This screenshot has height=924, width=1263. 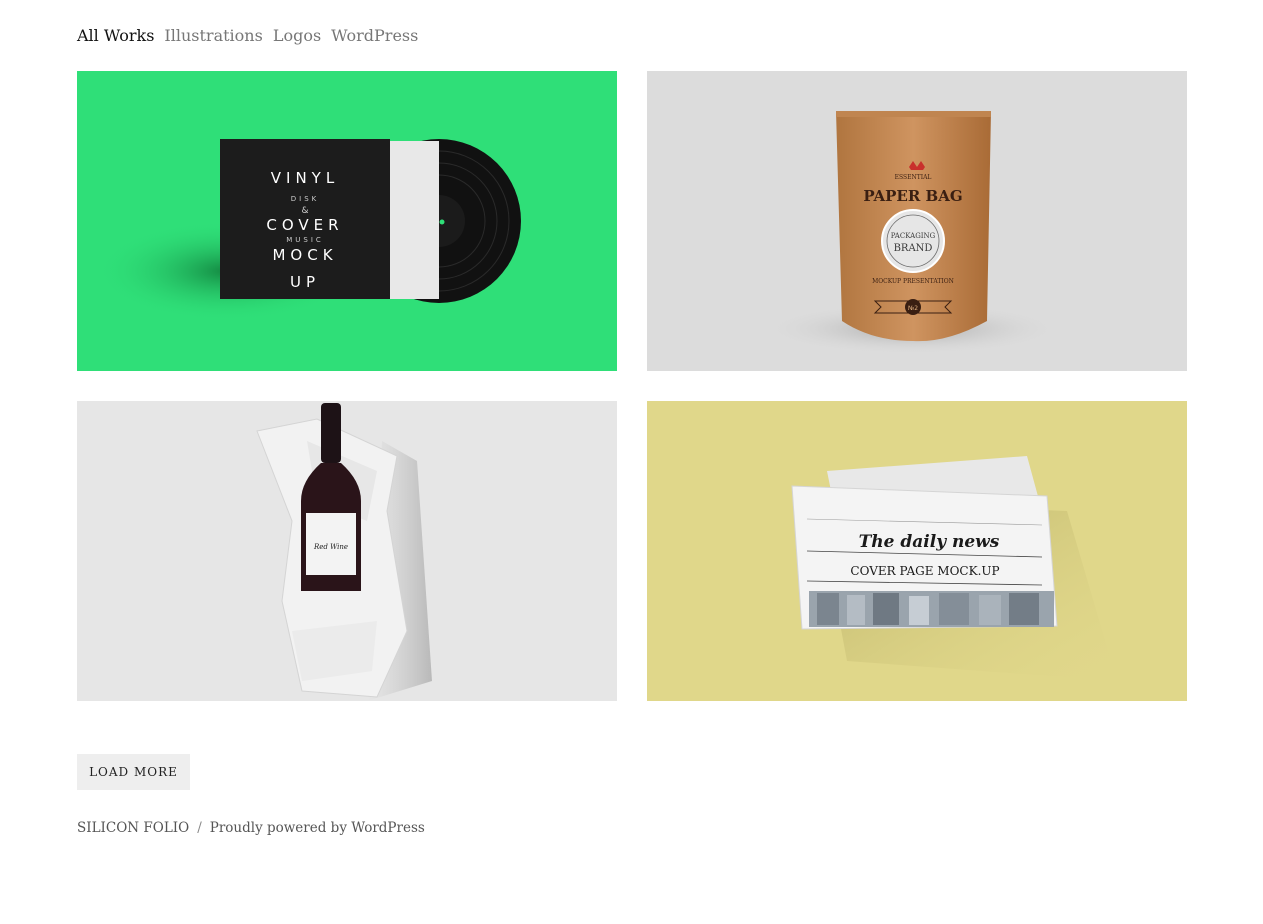 What do you see at coordinates (913, 308) in the screenshot?
I see `paper-bag-number: №2` at bounding box center [913, 308].